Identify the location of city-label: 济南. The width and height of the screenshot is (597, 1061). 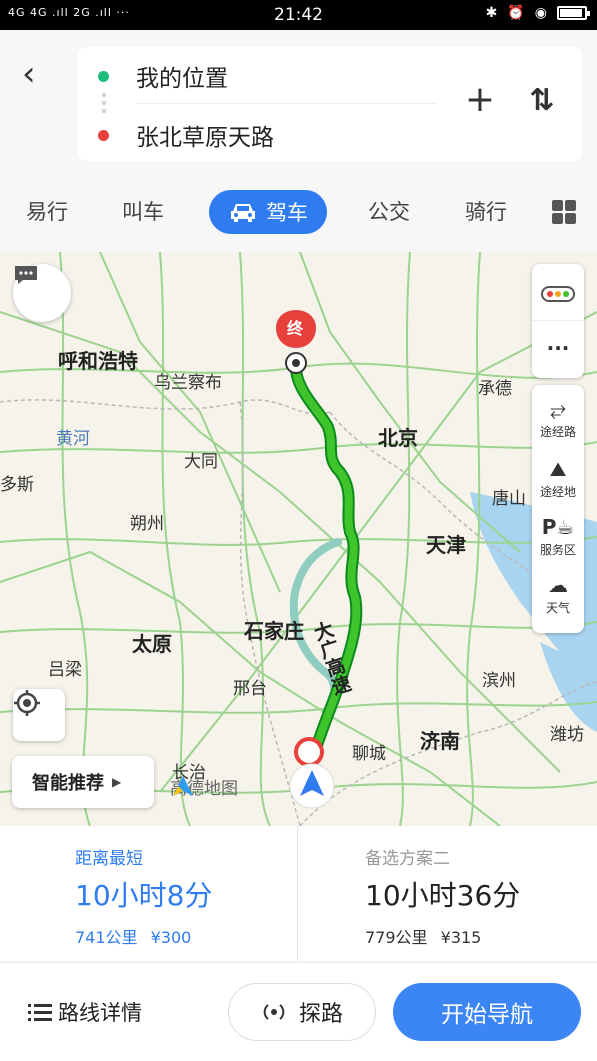
(440, 741).